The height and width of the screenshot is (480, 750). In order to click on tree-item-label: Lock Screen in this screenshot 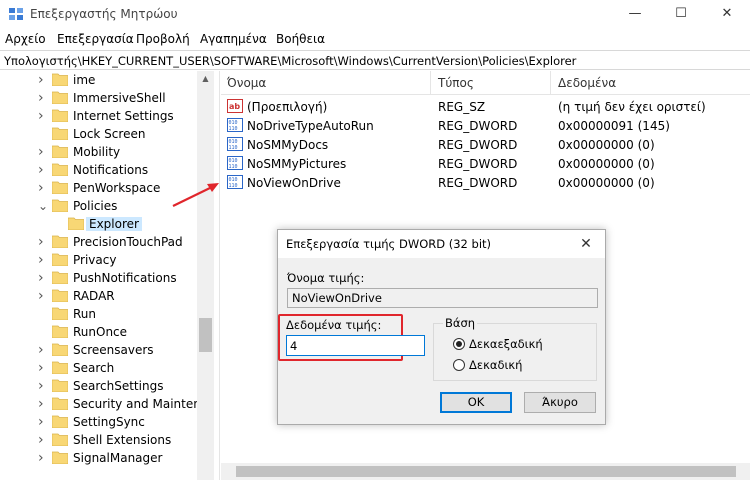, I will do `click(109, 134)`.